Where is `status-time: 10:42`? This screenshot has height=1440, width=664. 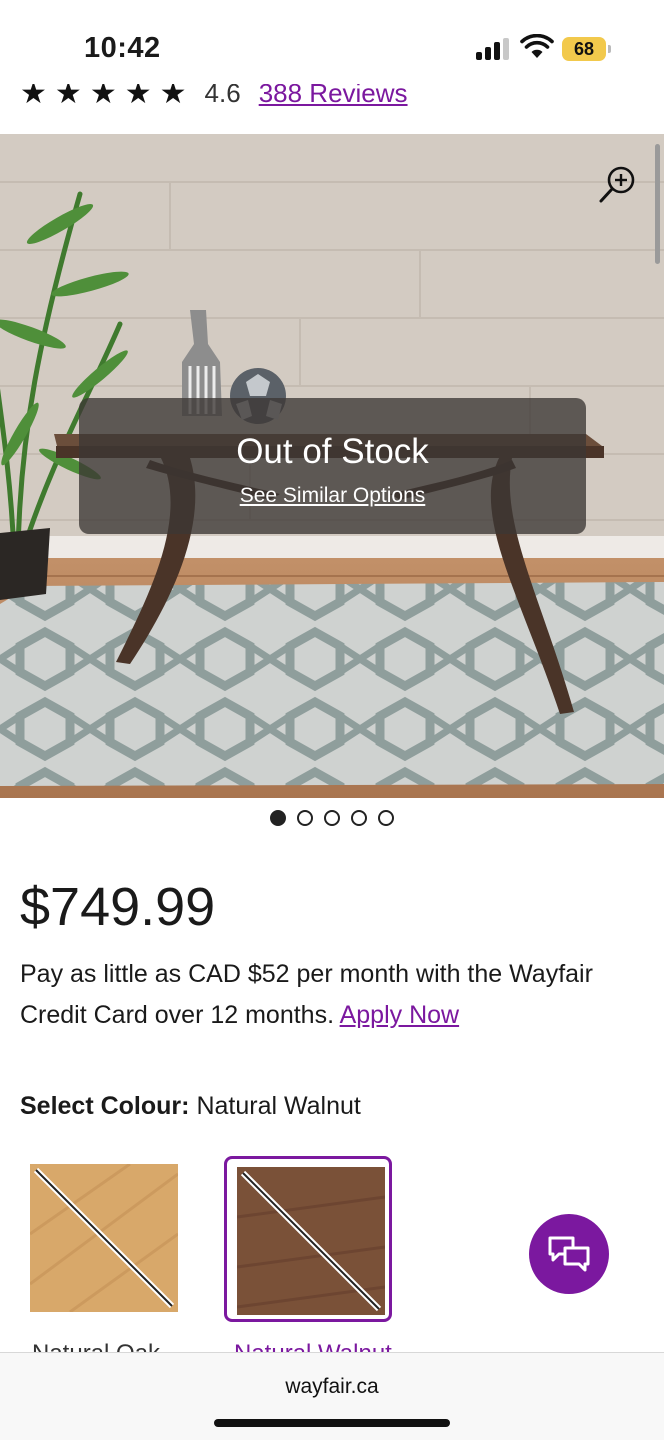 status-time: 10:42 is located at coordinates (122, 48).